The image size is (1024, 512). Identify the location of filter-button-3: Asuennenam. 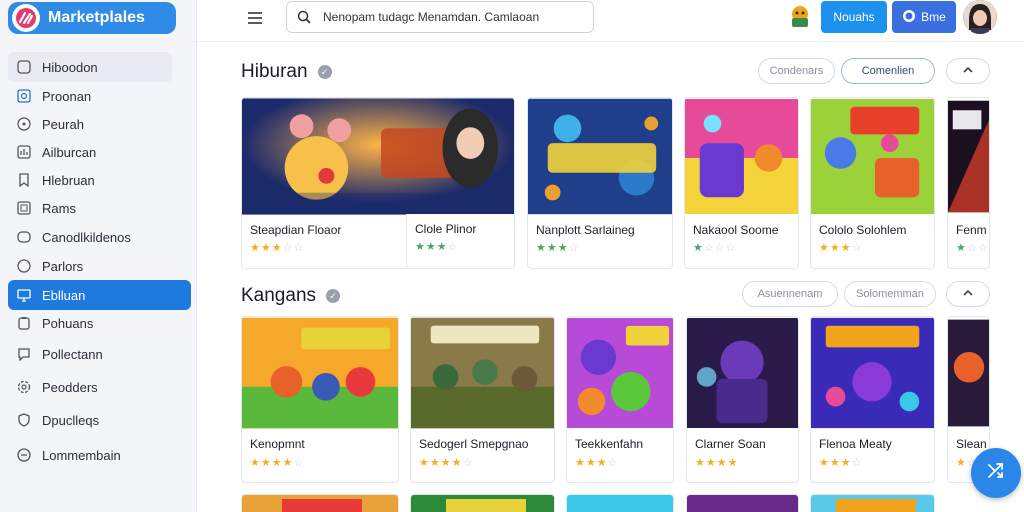
(790, 294).